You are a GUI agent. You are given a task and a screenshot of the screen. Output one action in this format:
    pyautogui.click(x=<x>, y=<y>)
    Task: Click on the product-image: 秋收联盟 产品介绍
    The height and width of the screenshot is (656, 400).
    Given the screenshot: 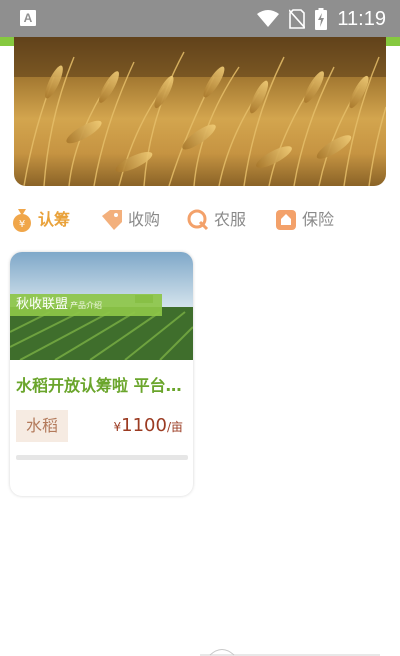 What is the action you would take?
    pyautogui.click(x=101, y=306)
    